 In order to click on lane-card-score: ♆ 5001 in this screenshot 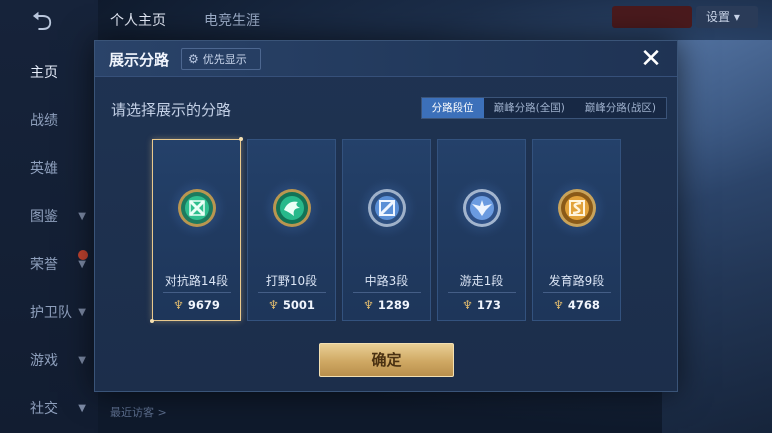, I will do `click(291, 305)`.